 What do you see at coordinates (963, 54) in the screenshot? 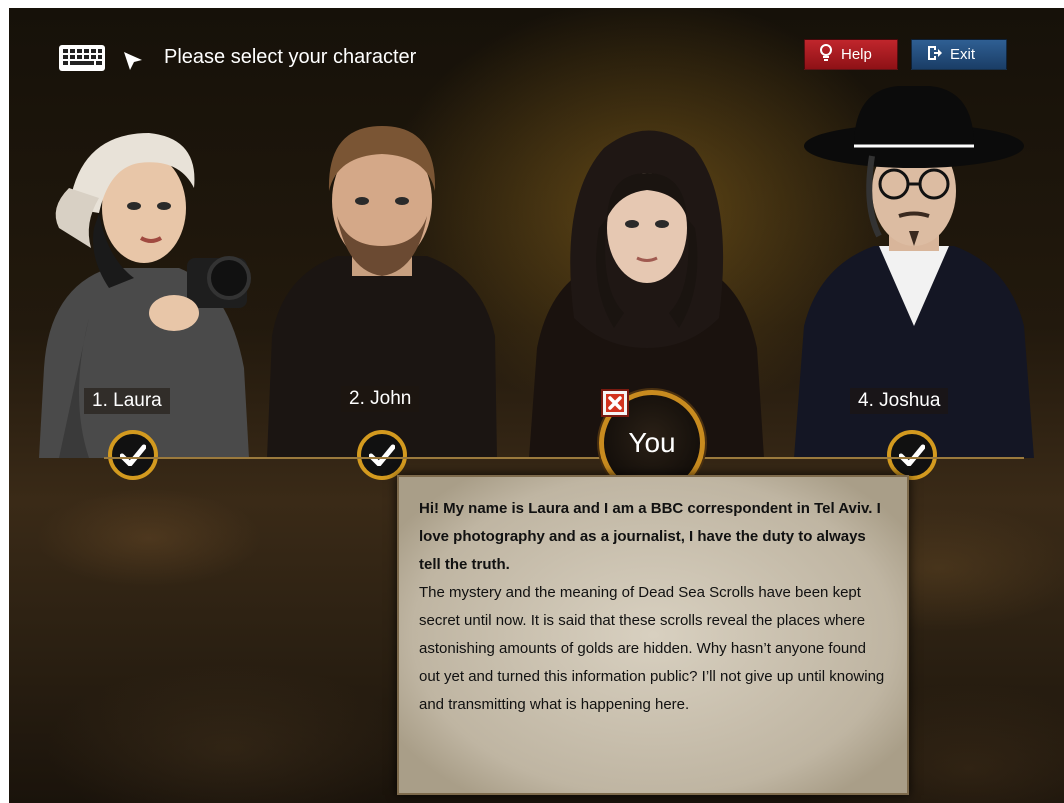
I see `exit-label: Exit` at bounding box center [963, 54].